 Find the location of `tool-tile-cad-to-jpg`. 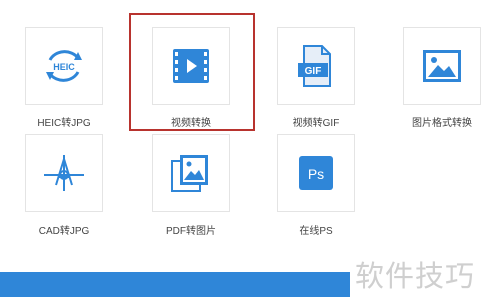

tool-tile-cad-to-jpg is located at coordinates (64, 173).